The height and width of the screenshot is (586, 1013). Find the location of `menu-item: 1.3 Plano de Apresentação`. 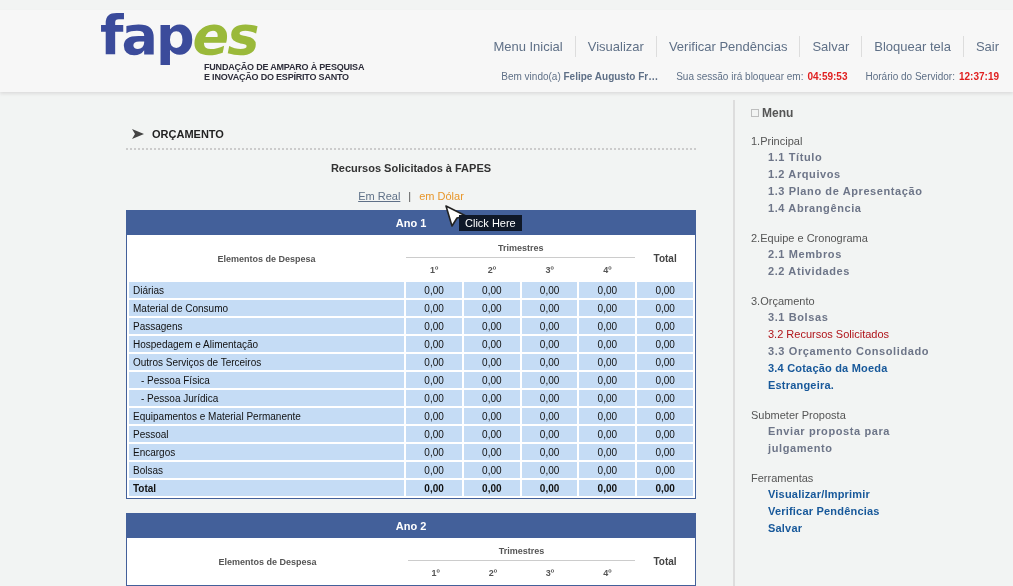

menu-item: 1.3 Plano de Apresentação is located at coordinates (851, 191).